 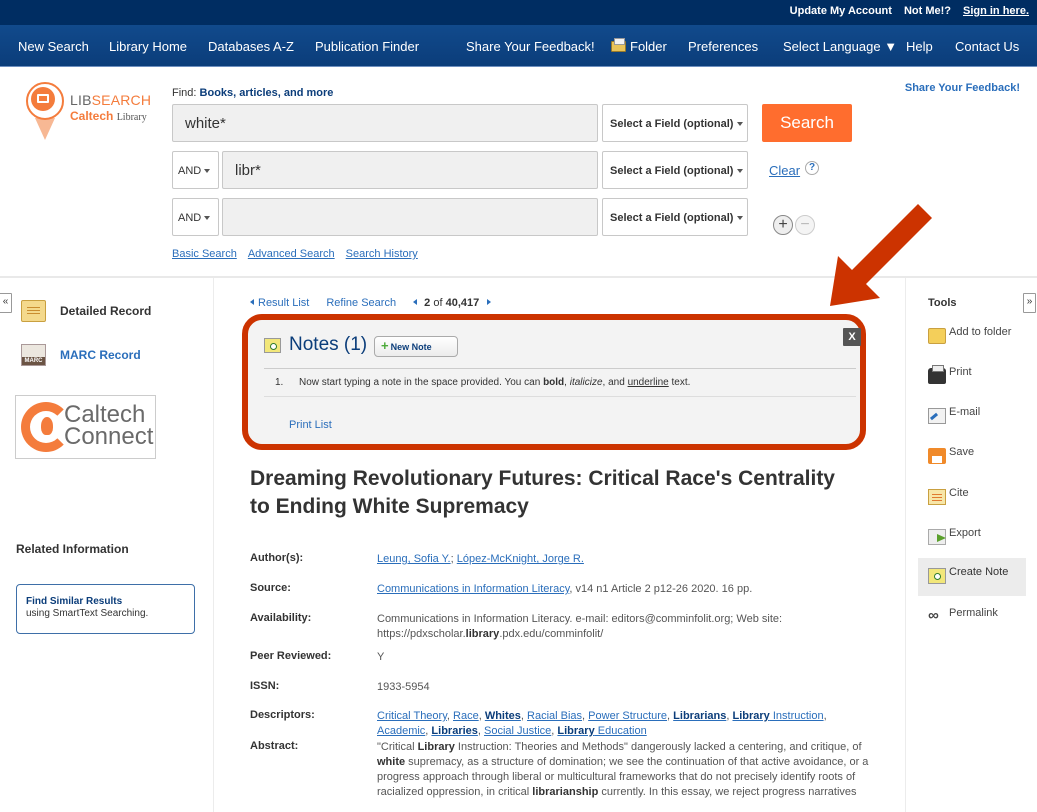 What do you see at coordinates (972, 618) in the screenshot?
I see `tool-permalink: ∞ Permalink` at bounding box center [972, 618].